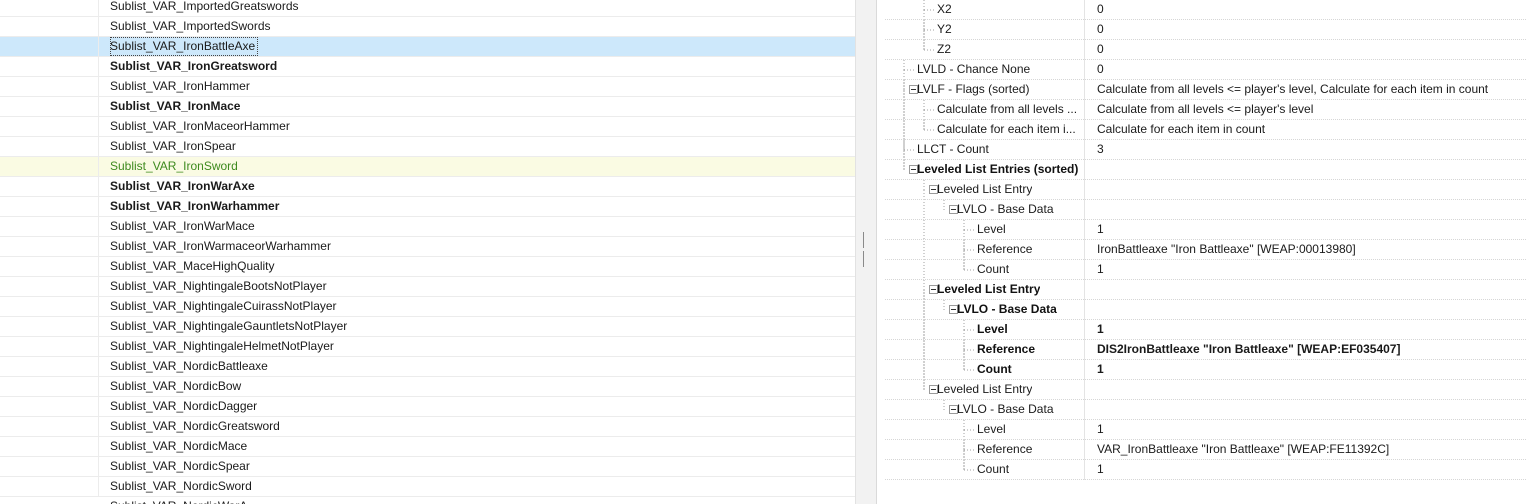 The height and width of the screenshot is (504, 1526). I want to click on record-list-row: Sublist_VAR_IronWarAxe, so click(427, 187).